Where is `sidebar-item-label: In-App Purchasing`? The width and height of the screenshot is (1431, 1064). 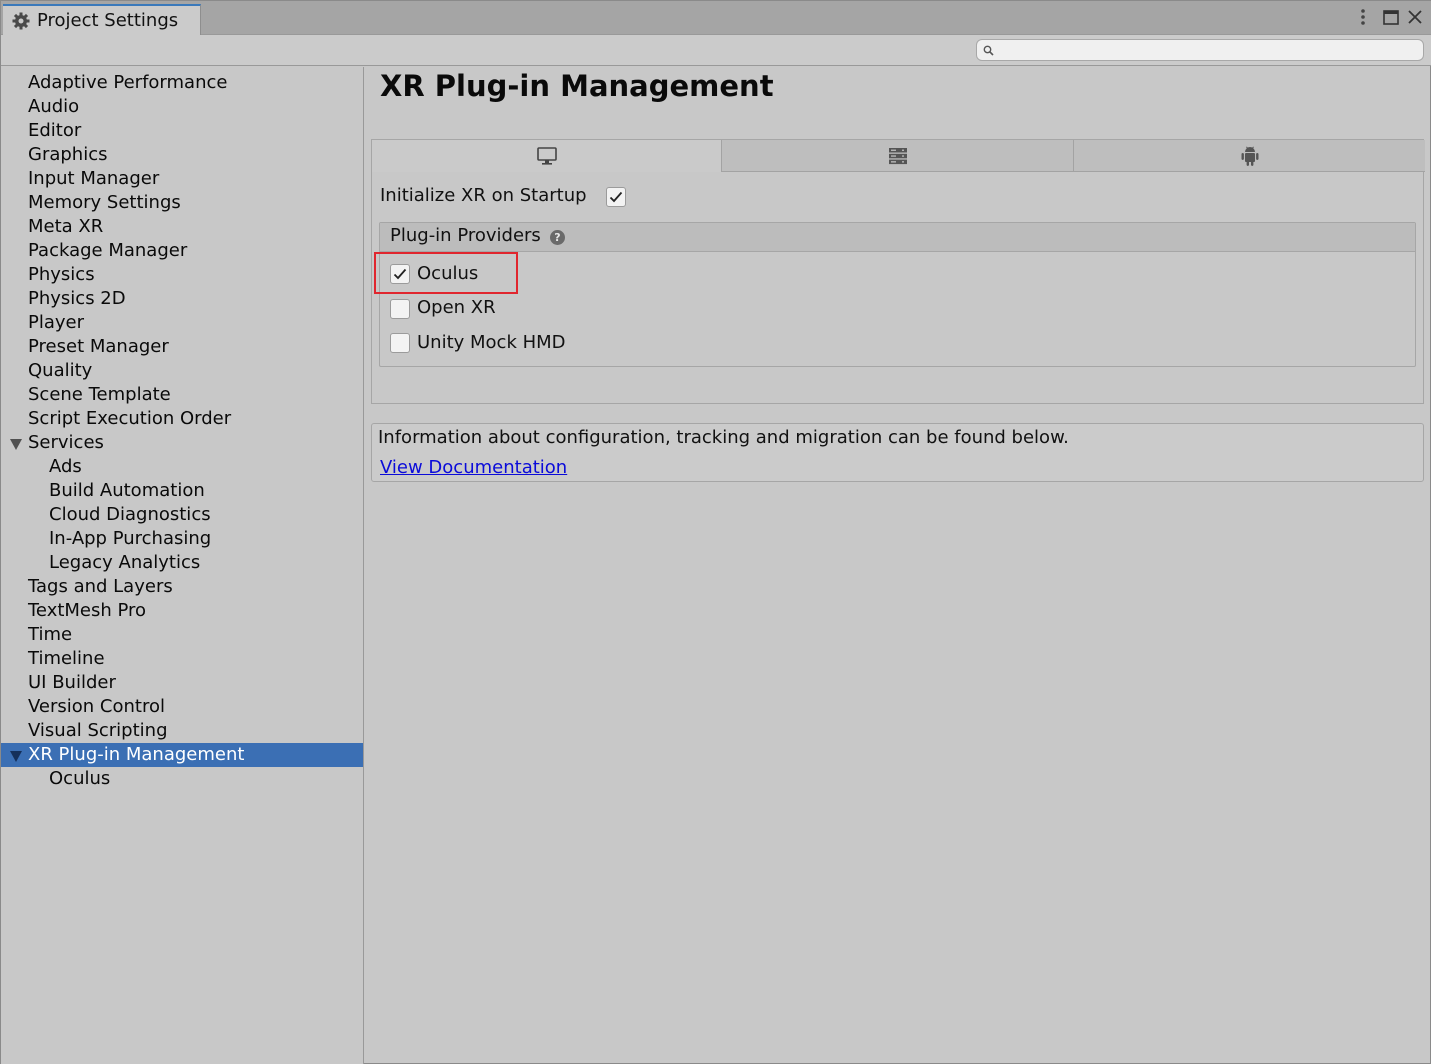 sidebar-item-label: In-App Purchasing is located at coordinates (130, 538).